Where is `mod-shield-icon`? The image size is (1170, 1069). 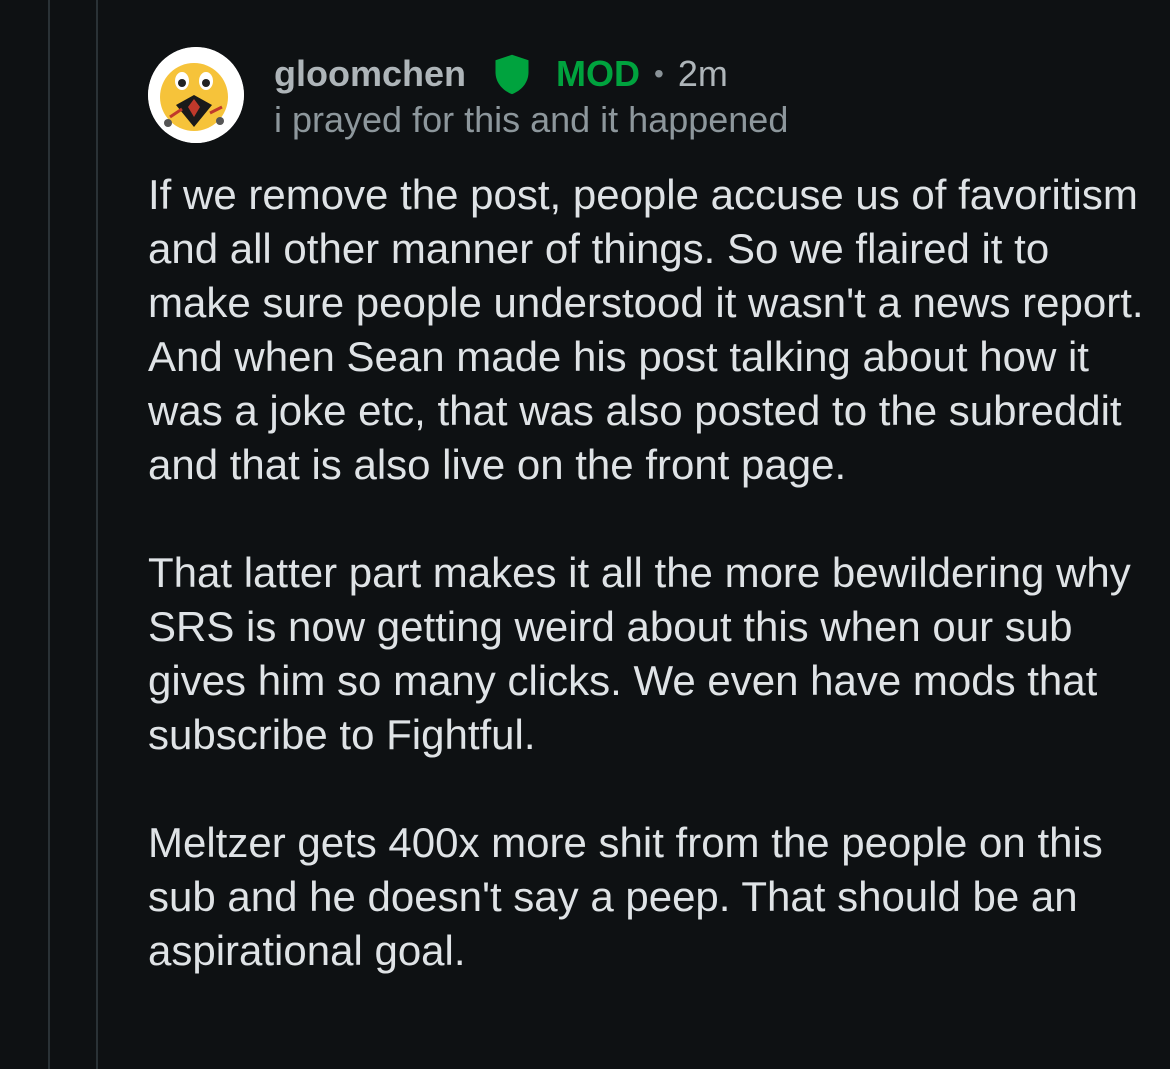
mod-shield-icon is located at coordinates (512, 74).